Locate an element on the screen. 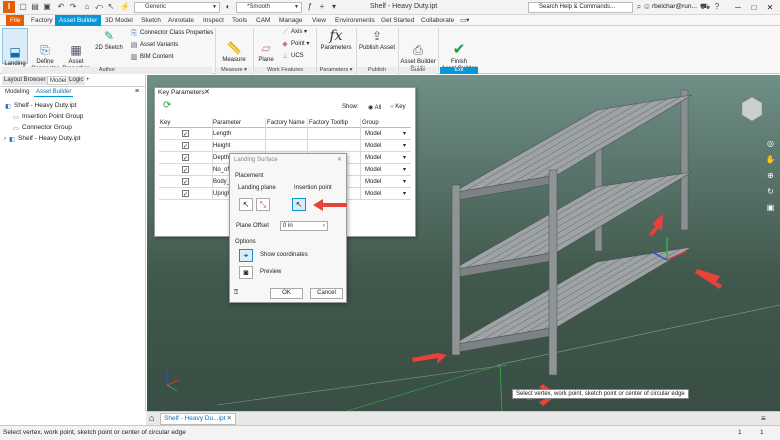 This screenshot has height=440, width=780. update-icon: ⚡ is located at coordinates (125, 7).